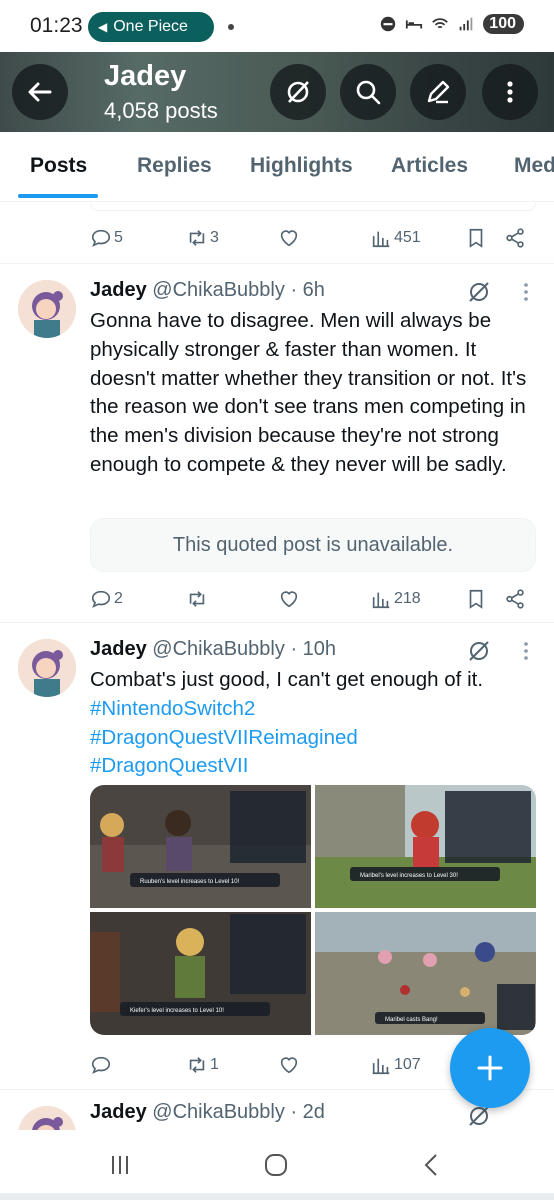 This screenshot has width=554, height=1200. I want to click on views-button: 107, so click(395, 1065).